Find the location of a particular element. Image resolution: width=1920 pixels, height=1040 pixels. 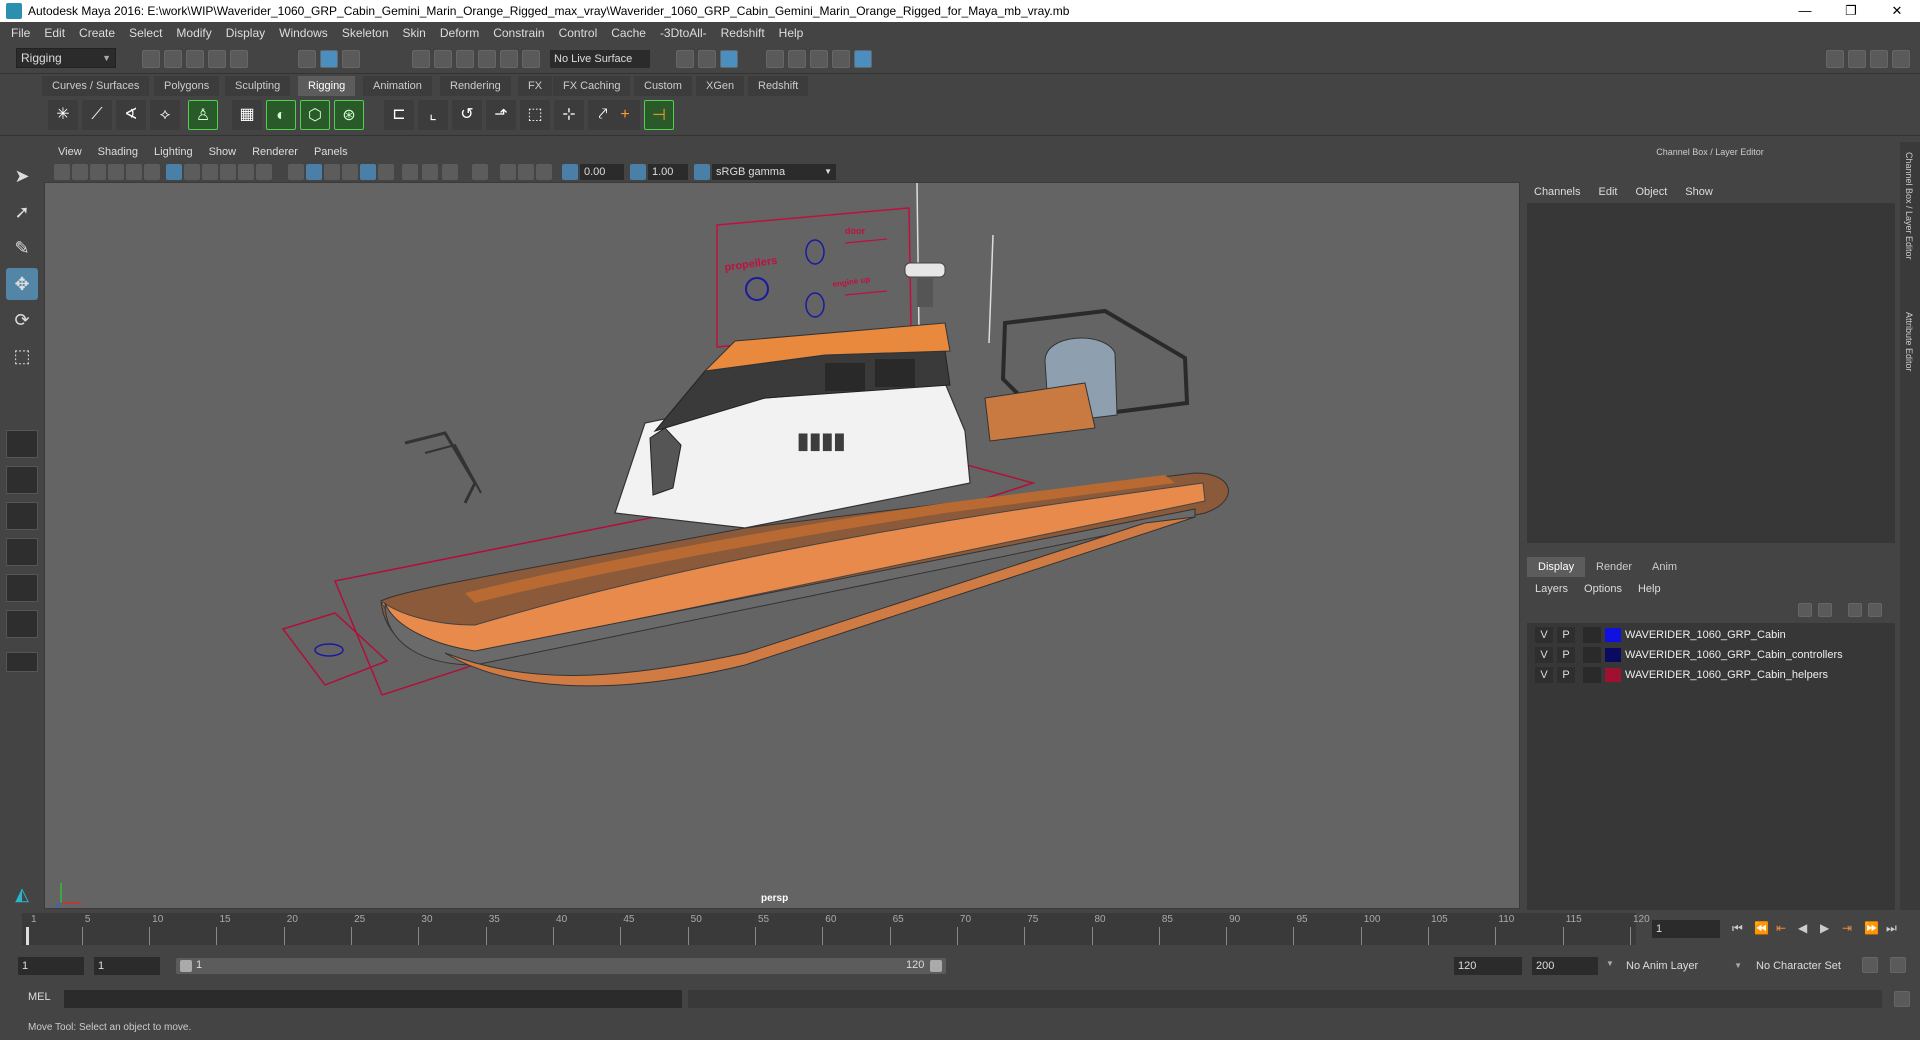

create-joints-icon: ✳ is located at coordinates (63, 115).